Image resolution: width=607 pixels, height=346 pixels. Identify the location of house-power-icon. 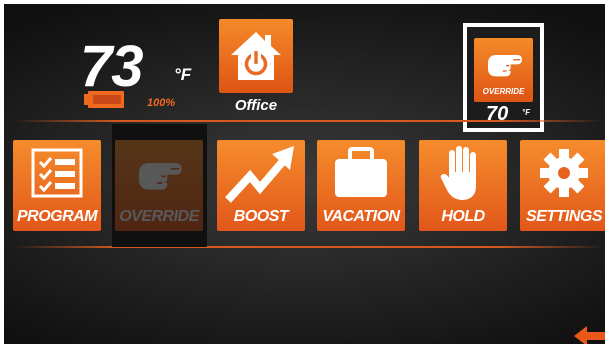
(256, 56).